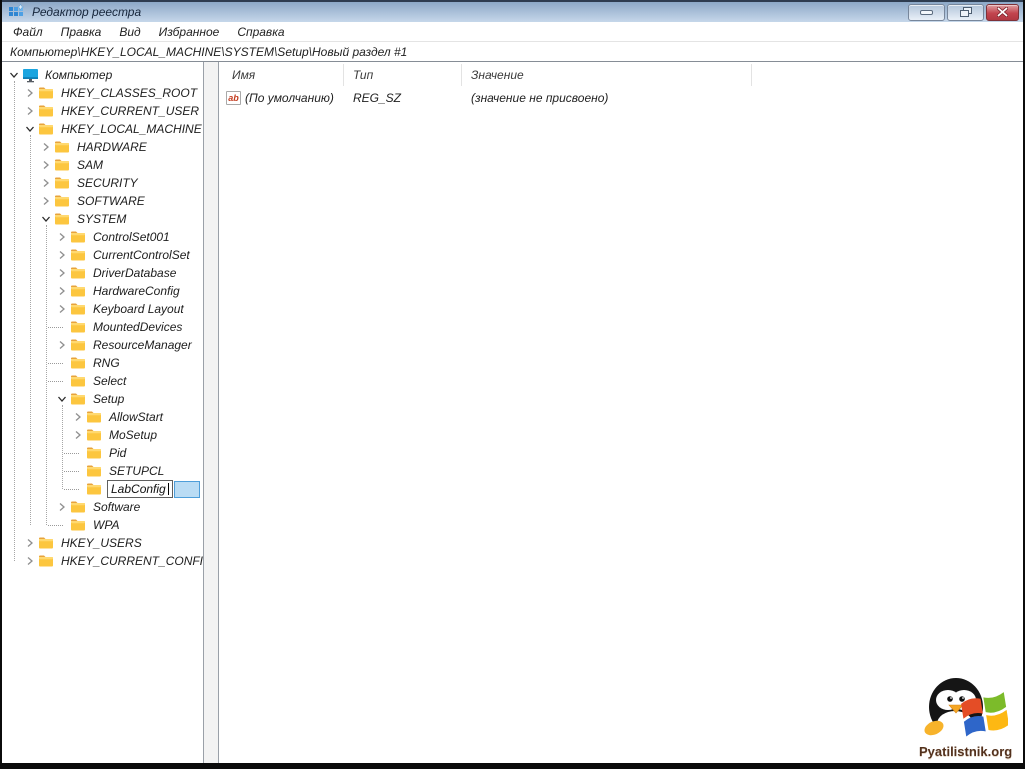 The width and height of the screenshot is (1025, 769). Describe the element at coordinates (102, 183) in the screenshot. I see `tree-item-security: SECURITY` at that location.